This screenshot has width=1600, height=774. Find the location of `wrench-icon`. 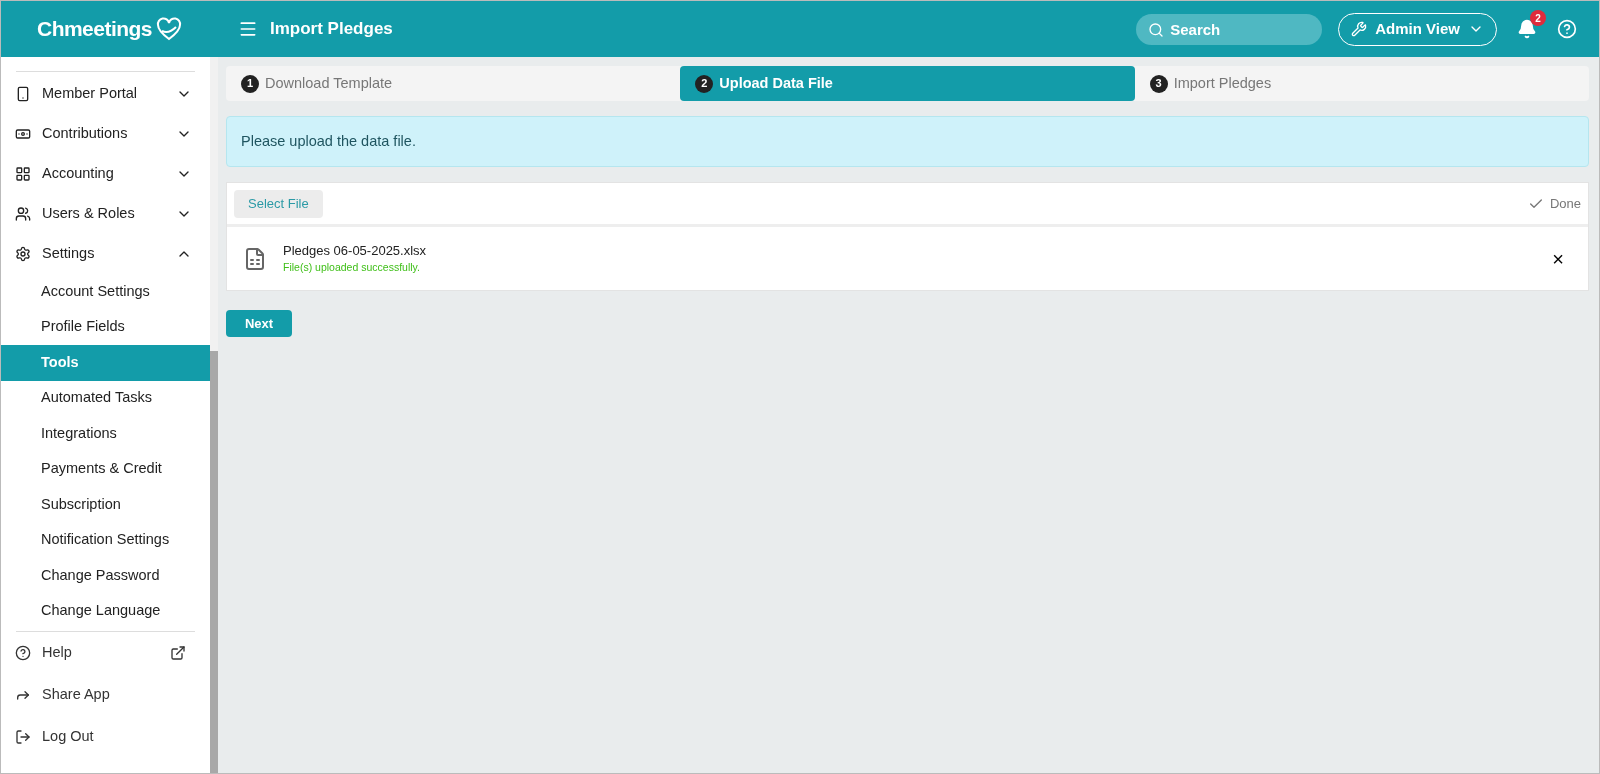

wrench-icon is located at coordinates (1359, 29).